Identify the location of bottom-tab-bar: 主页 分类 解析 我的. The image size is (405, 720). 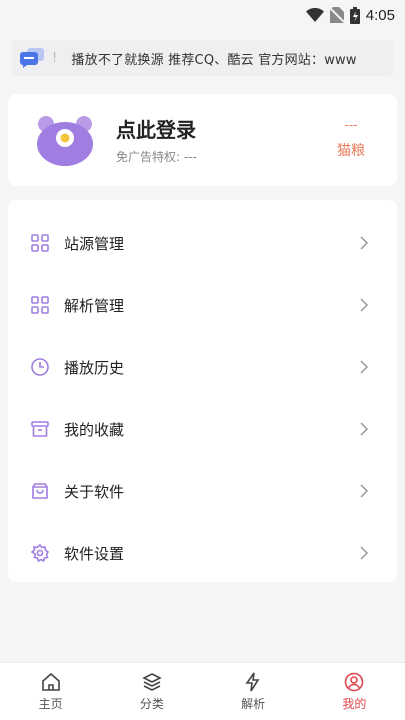
(202, 691).